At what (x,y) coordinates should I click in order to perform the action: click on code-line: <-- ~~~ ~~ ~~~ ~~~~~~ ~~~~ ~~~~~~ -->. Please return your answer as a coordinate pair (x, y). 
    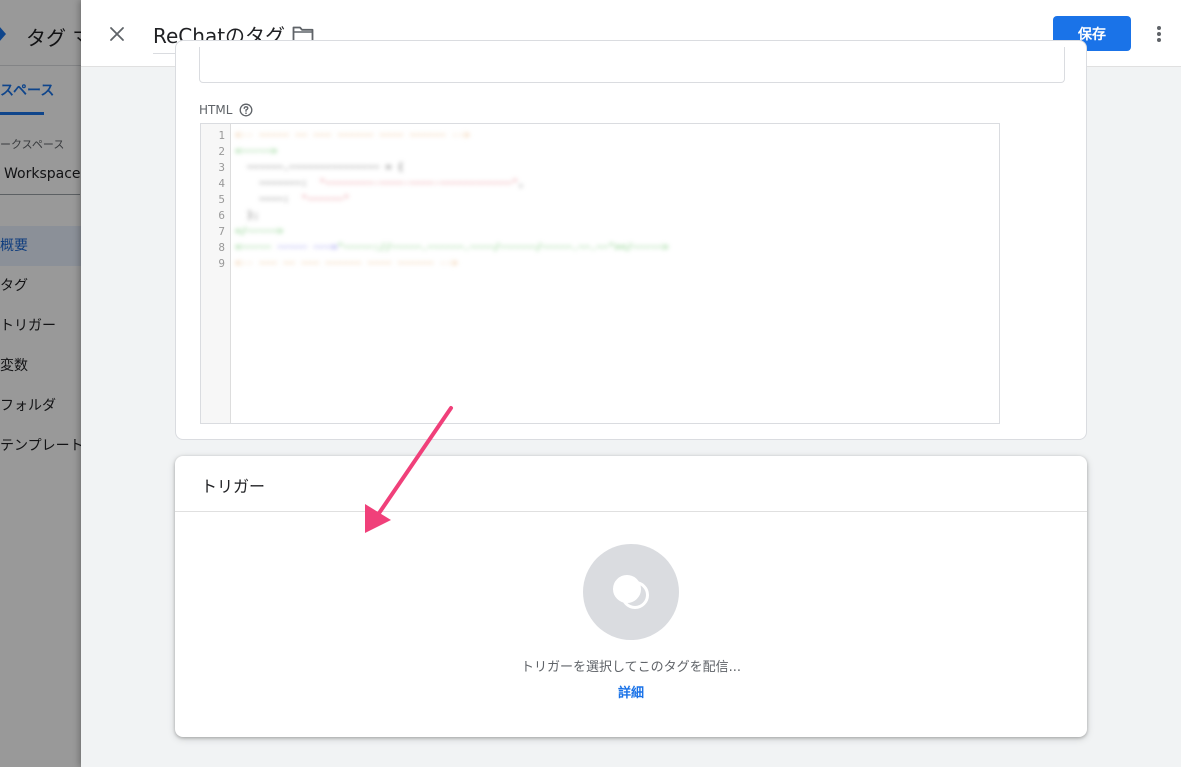
    Looking at the image, I should click on (346, 263).